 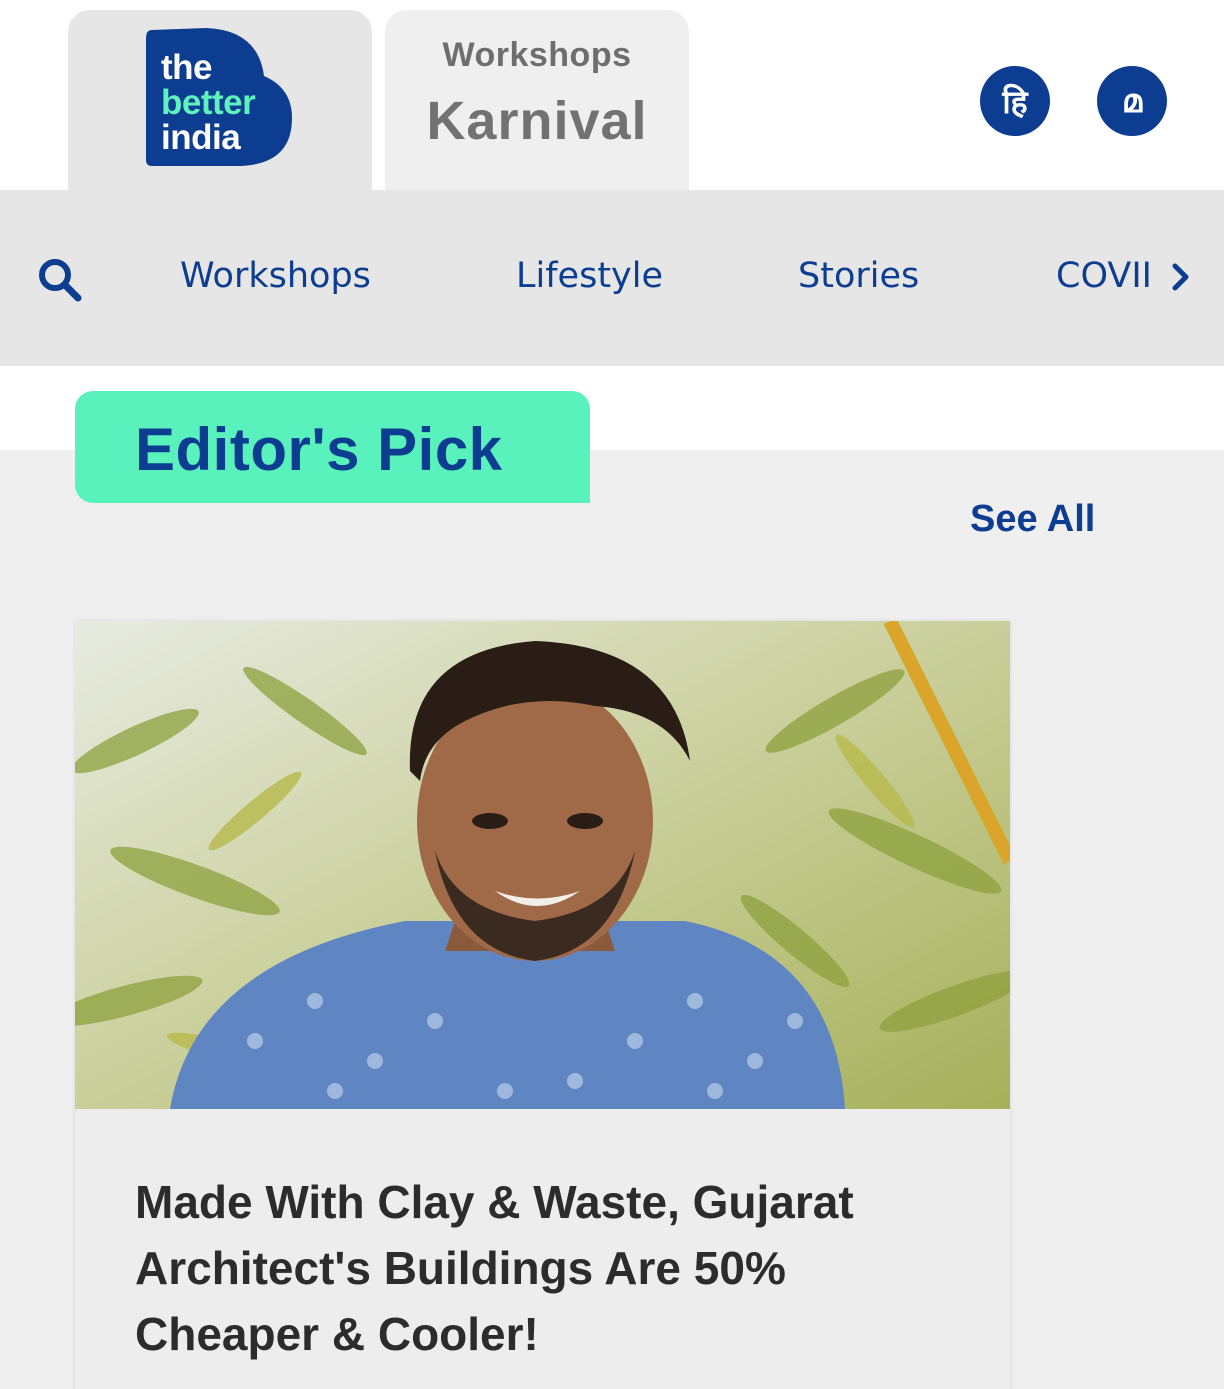 I want to click on top-header: the better india Workshops Karnival हि മ, so click(x=612, y=95).